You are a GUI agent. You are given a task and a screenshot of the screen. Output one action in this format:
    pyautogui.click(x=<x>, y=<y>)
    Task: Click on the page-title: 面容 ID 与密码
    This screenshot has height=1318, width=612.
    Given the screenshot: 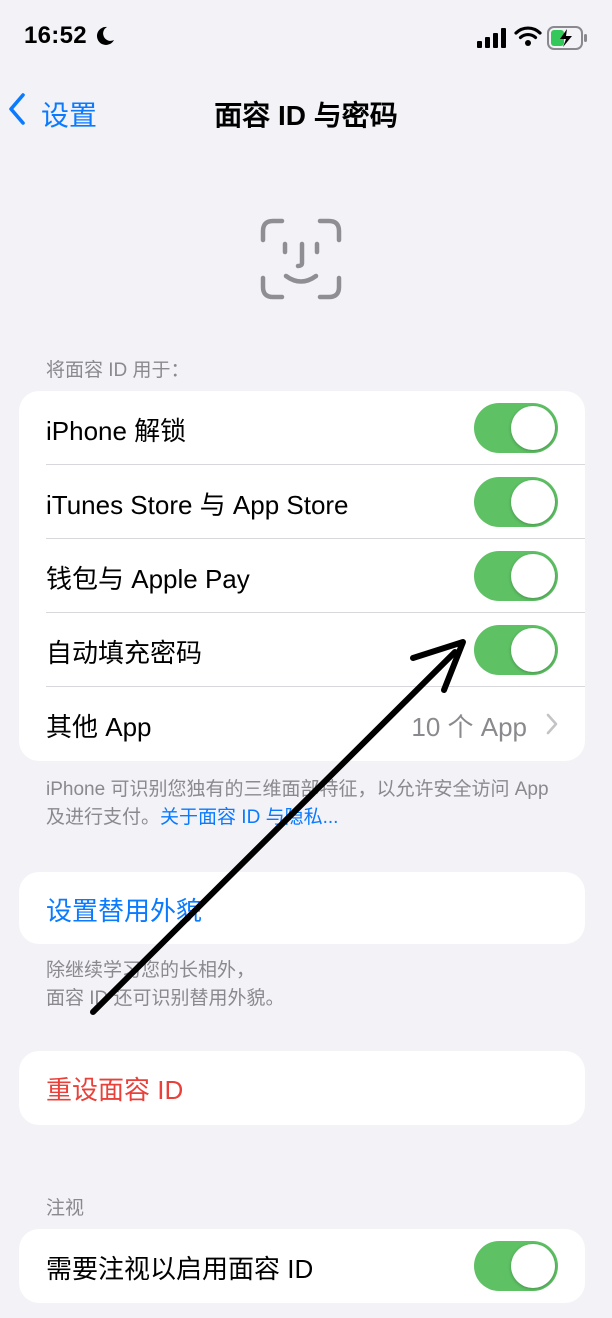 What is the action you would take?
    pyautogui.click(x=306, y=115)
    